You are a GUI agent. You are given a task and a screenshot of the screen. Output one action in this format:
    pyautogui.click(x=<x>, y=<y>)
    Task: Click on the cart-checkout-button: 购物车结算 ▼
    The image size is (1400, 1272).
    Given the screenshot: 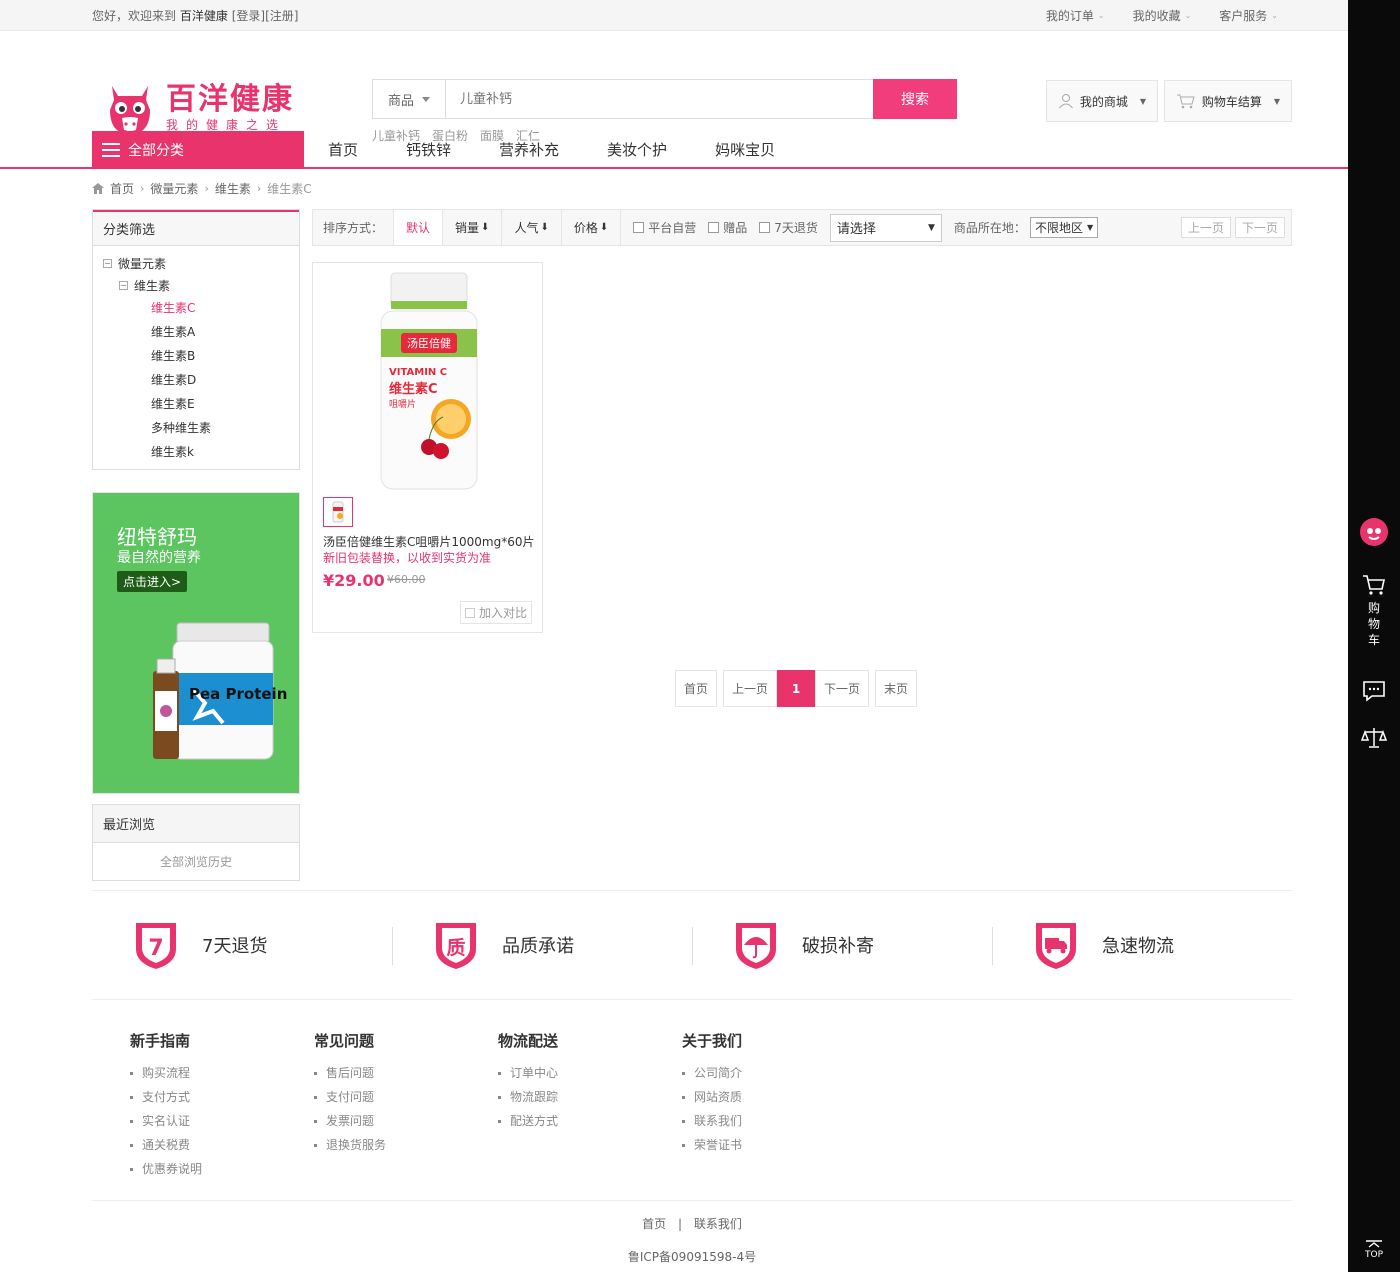 What is the action you would take?
    pyautogui.click(x=1228, y=101)
    